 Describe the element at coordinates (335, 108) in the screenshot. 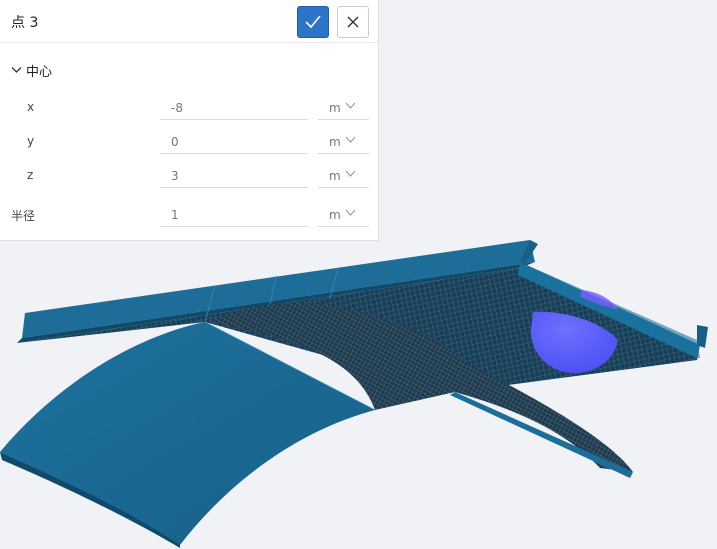

I see `field-x-unit: m` at that location.